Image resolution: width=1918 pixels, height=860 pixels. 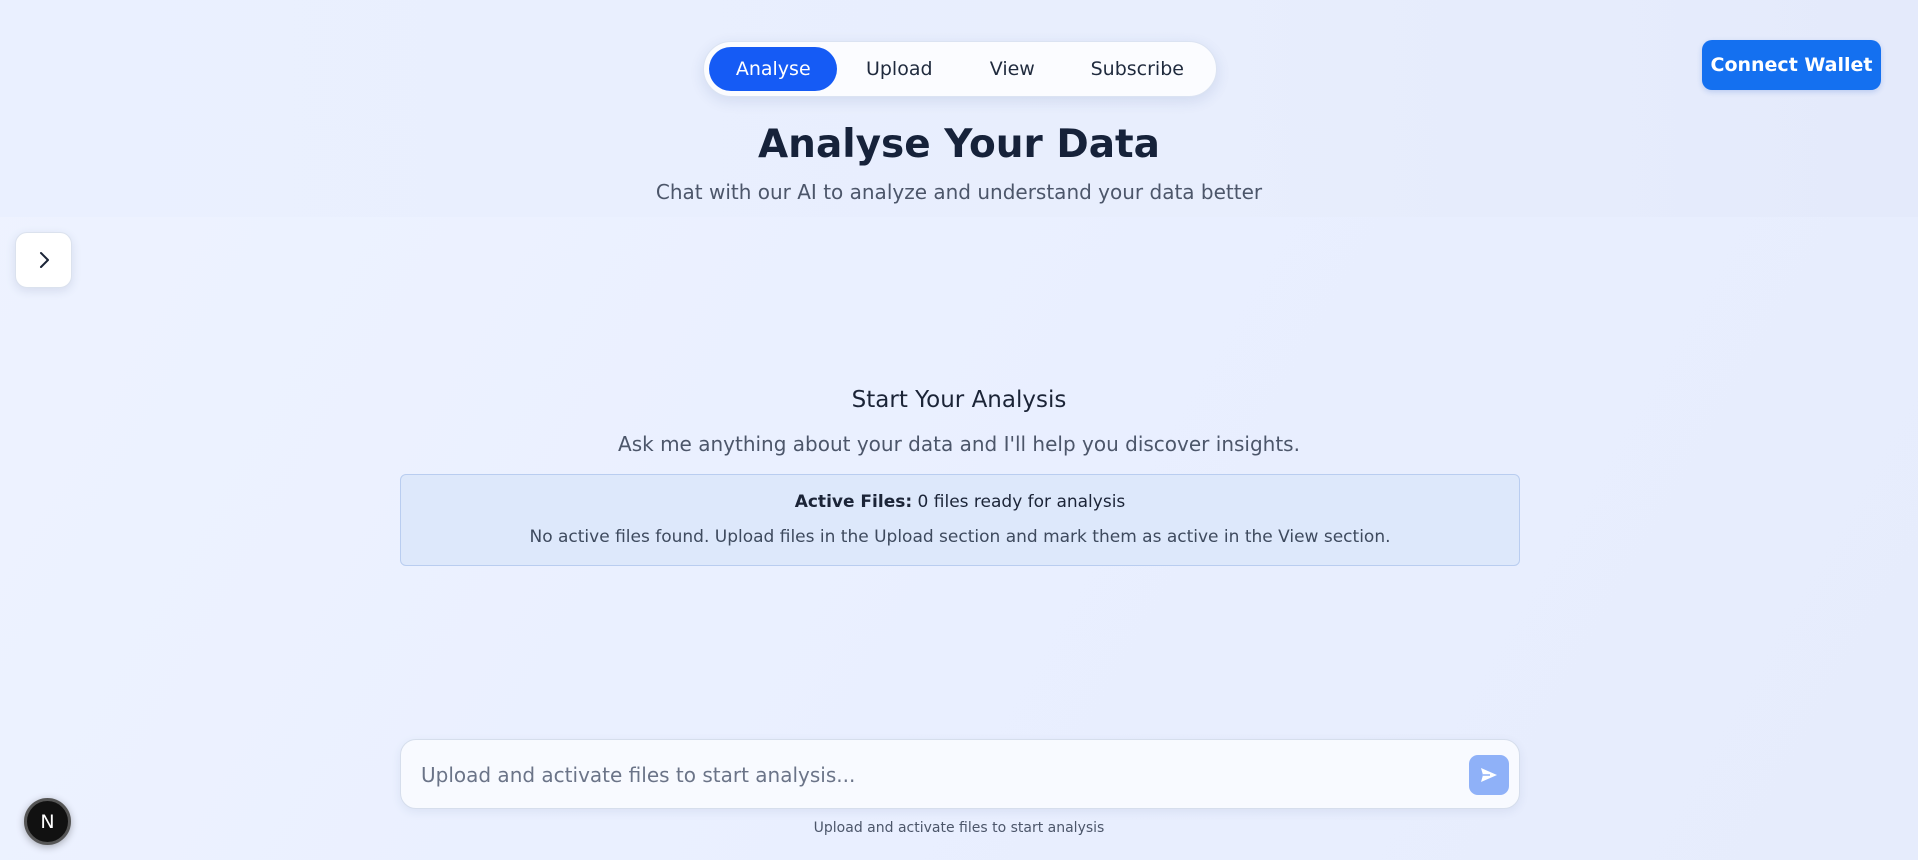 What do you see at coordinates (921, 775) in the screenshot?
I see `chat-input` at bounding box center [921, 775].